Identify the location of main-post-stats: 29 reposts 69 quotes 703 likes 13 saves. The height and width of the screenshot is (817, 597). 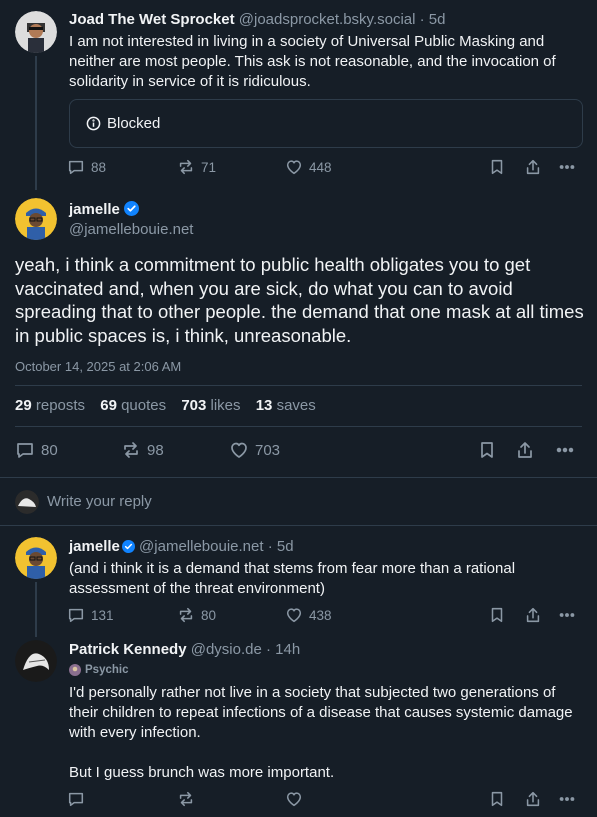
(165, 405).